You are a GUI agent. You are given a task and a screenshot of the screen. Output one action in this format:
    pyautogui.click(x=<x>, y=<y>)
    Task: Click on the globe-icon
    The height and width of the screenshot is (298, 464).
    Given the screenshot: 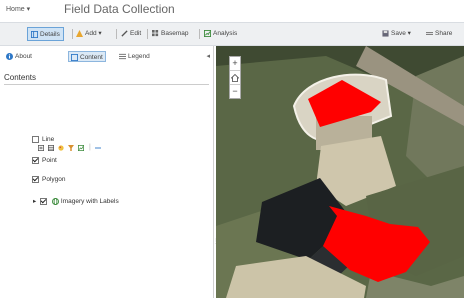 What is the action you would take?
    pyautogui.click(x=55, y=201)
    